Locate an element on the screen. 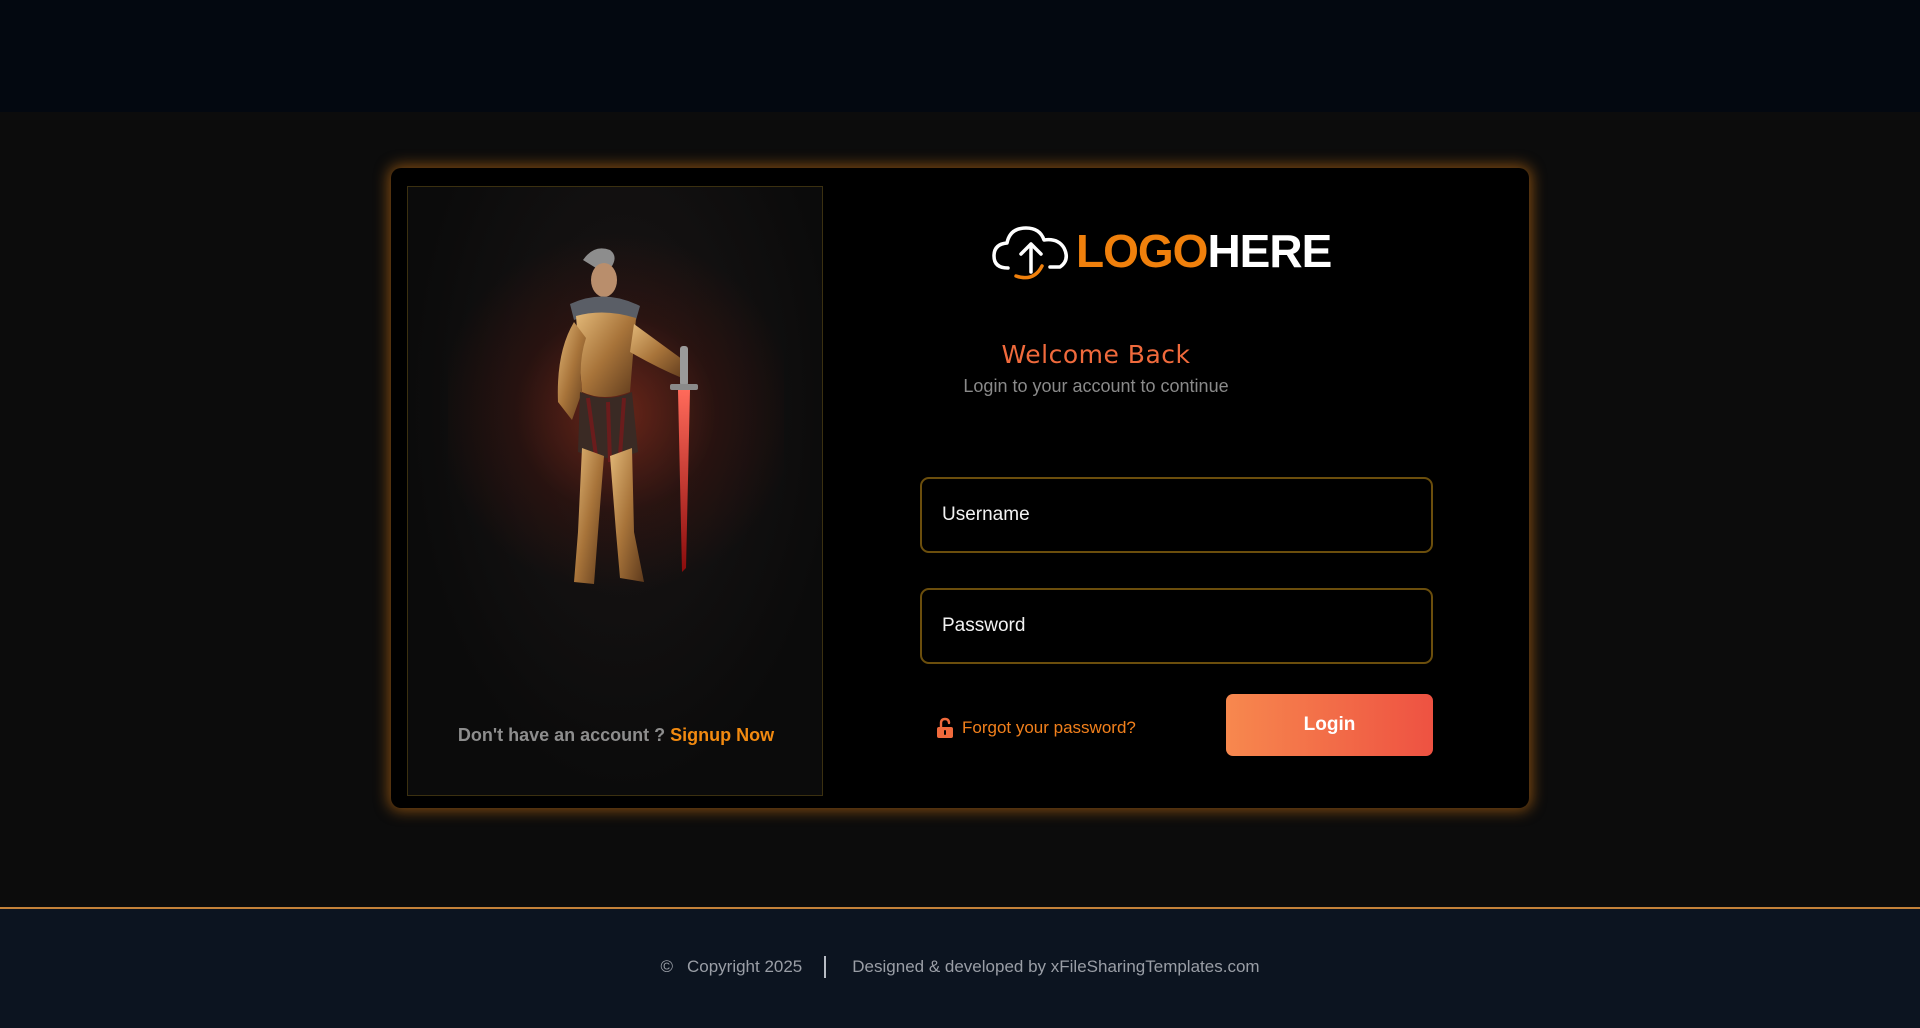 The width and height of the screenshot is (1920, 1028). welcome-subtitle: Login to your account to continue is located at coordinates (1096, 386).